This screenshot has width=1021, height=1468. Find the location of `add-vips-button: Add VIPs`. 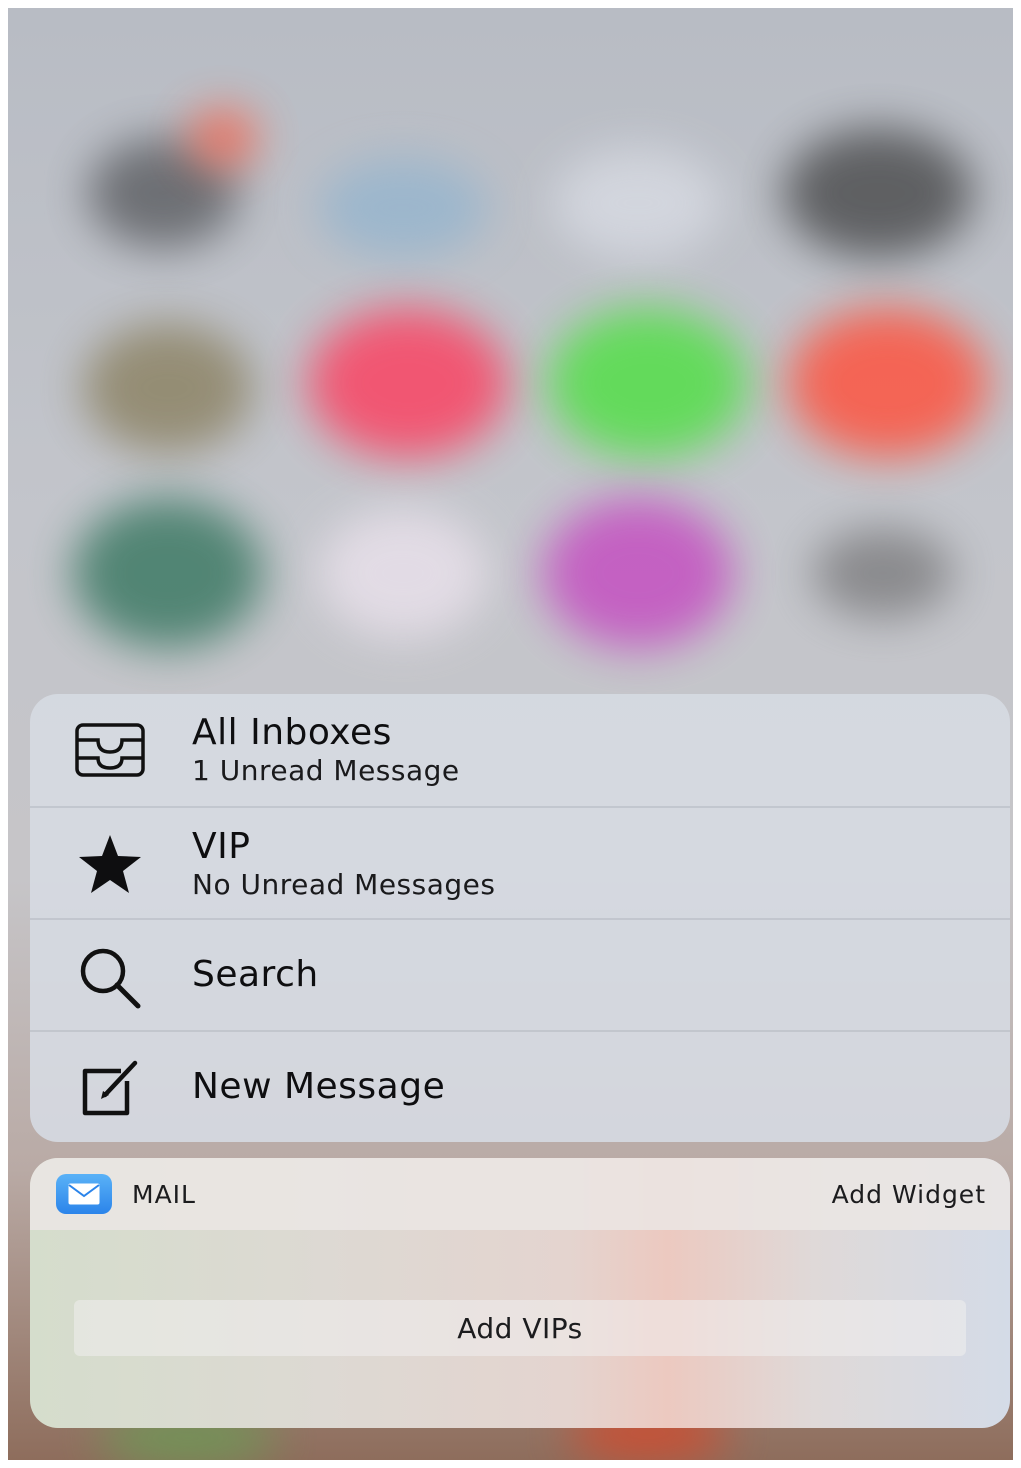

add-vips-button: Add VIPs is located at coordinates (520, 1328).